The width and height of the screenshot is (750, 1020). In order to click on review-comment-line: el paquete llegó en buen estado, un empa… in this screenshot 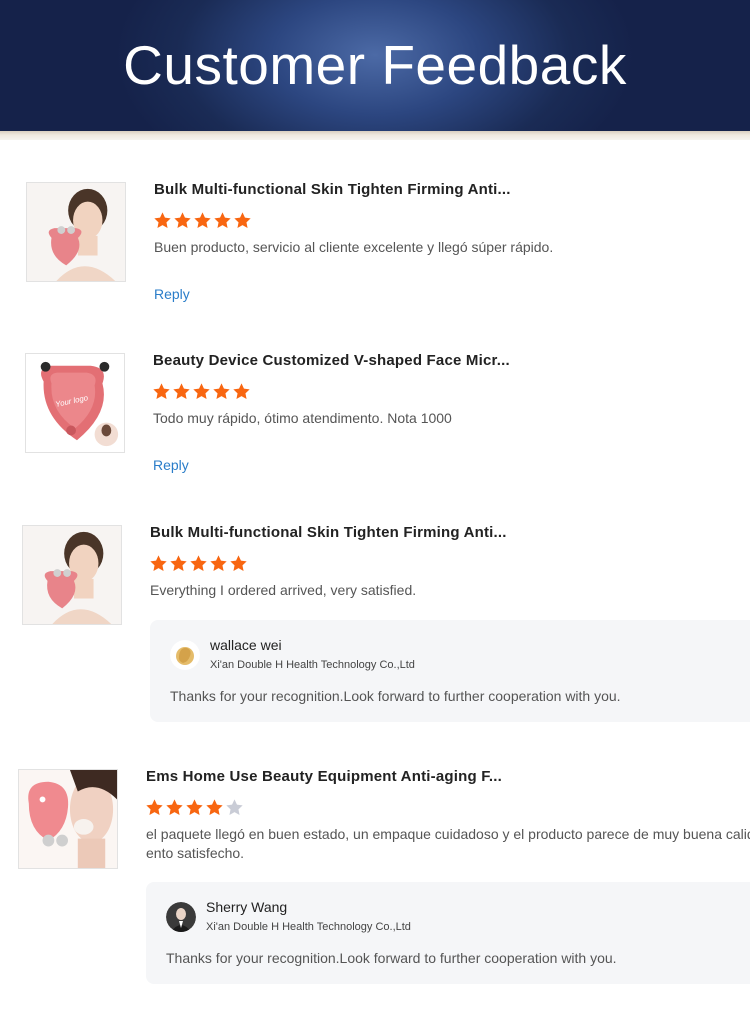, I will do `click(448, 834)`.